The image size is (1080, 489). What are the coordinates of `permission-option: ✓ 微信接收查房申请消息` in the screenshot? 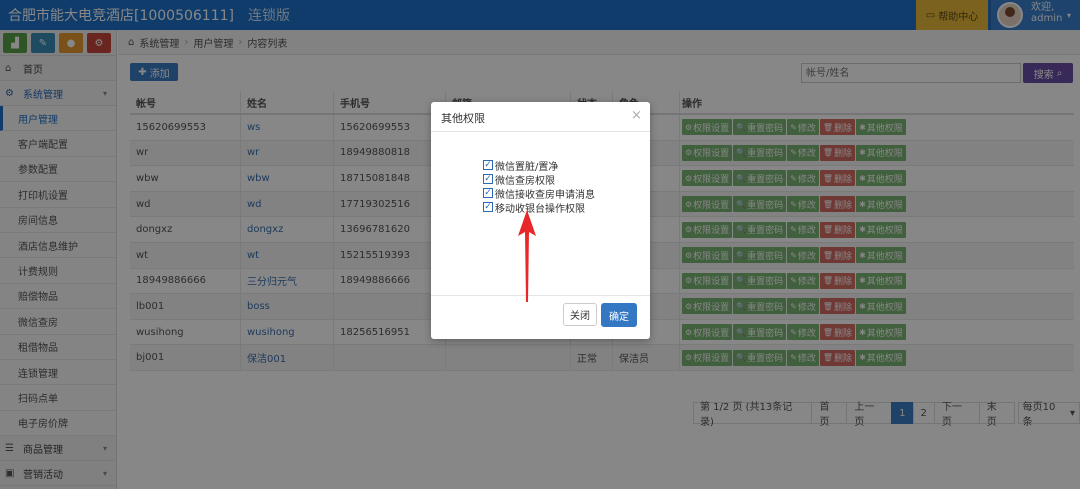 It's located at (539, 193).